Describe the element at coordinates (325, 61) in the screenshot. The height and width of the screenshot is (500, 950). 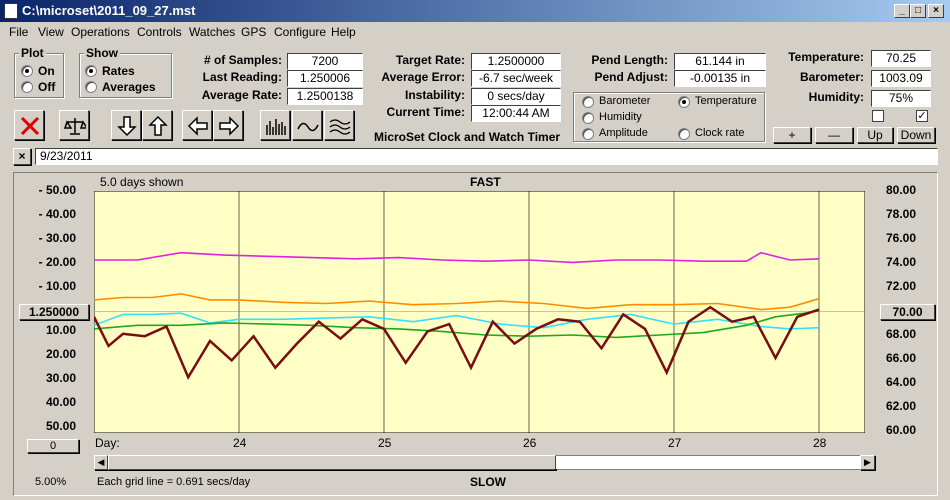
I see `samples-field: 7200` at that location.